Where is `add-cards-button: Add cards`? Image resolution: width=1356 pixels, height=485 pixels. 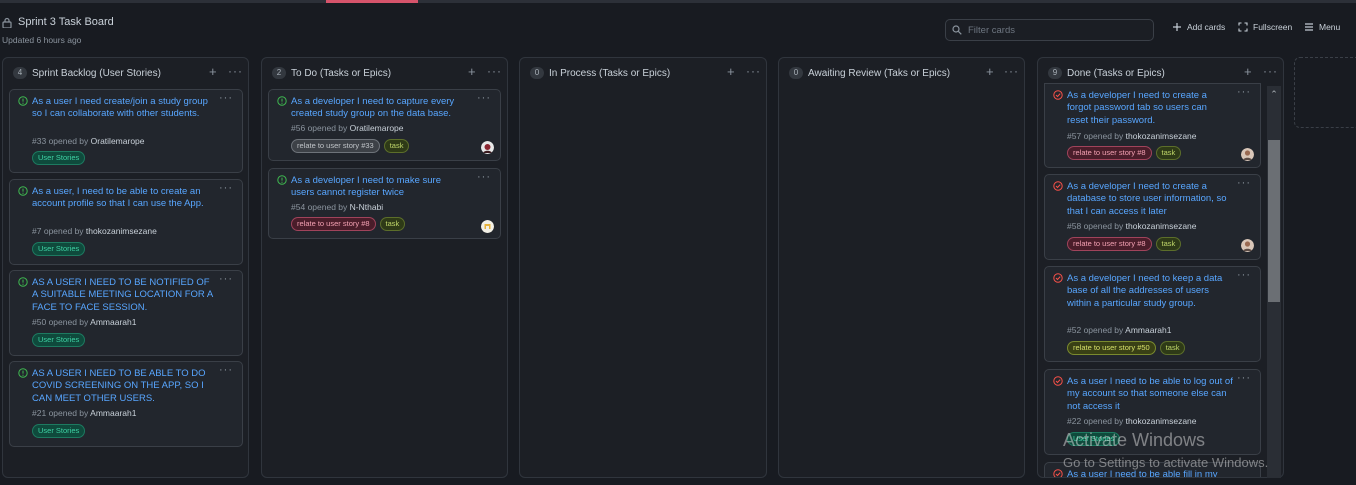
add-cards-button: Add cards is located at coordinates (1198, 27).